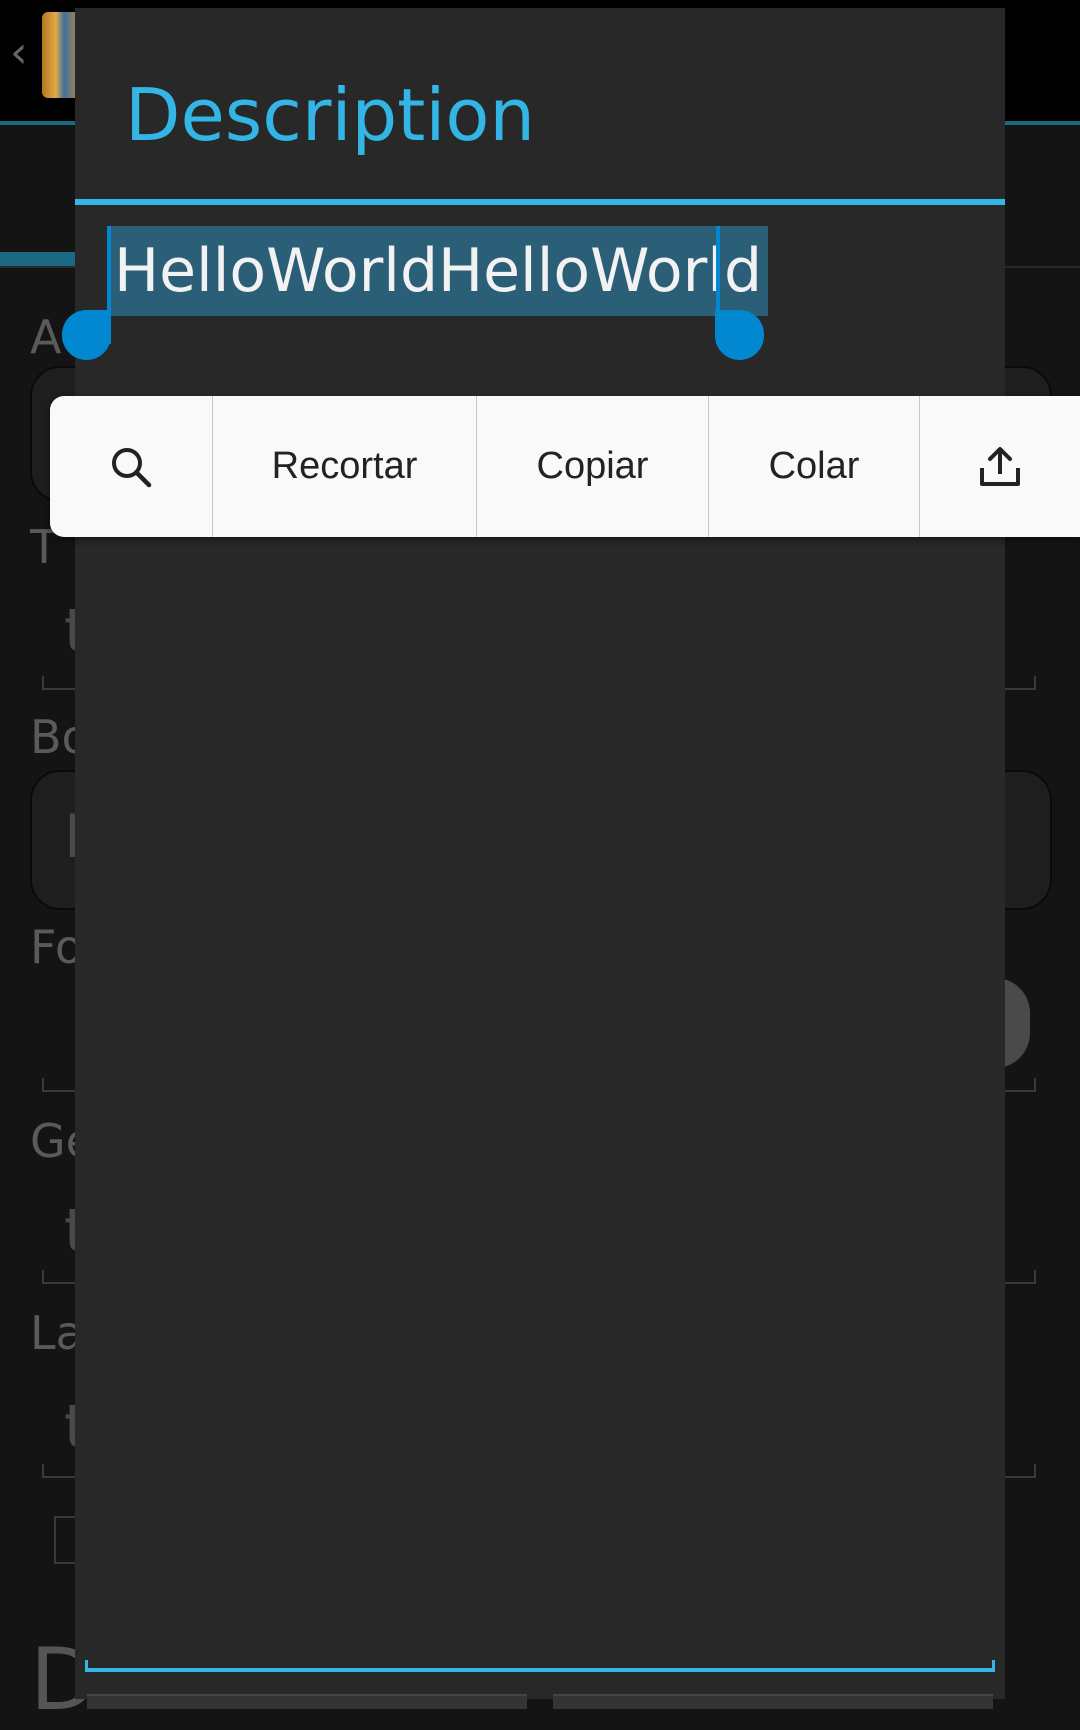 Image resolution: width=1080 pixels, height=1730 pixels. What do you see at coordinates (46, 337) in the screenshot?
I see `background-label: A` at bounding box center [46, 337].